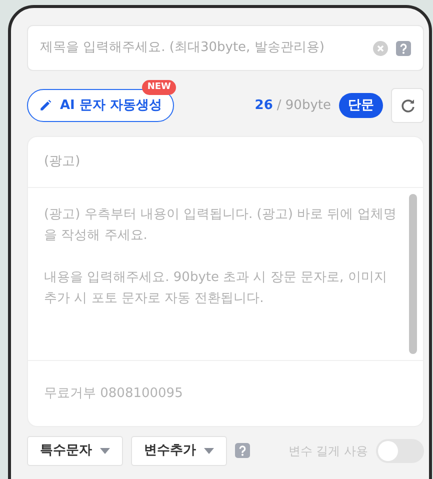 The image size is (433, 479). What do you see at coordinates (45, 105) in the screenshot?
I see `pencil-icon` at bounding box center [45, 105].